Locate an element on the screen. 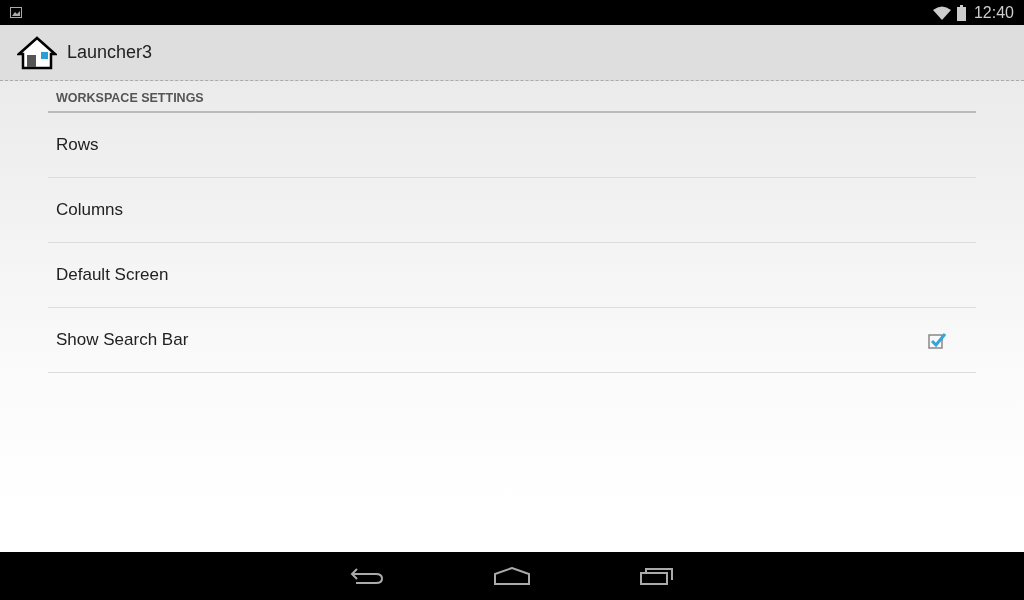  row-label: Rows is located at coordinates (77, 145).